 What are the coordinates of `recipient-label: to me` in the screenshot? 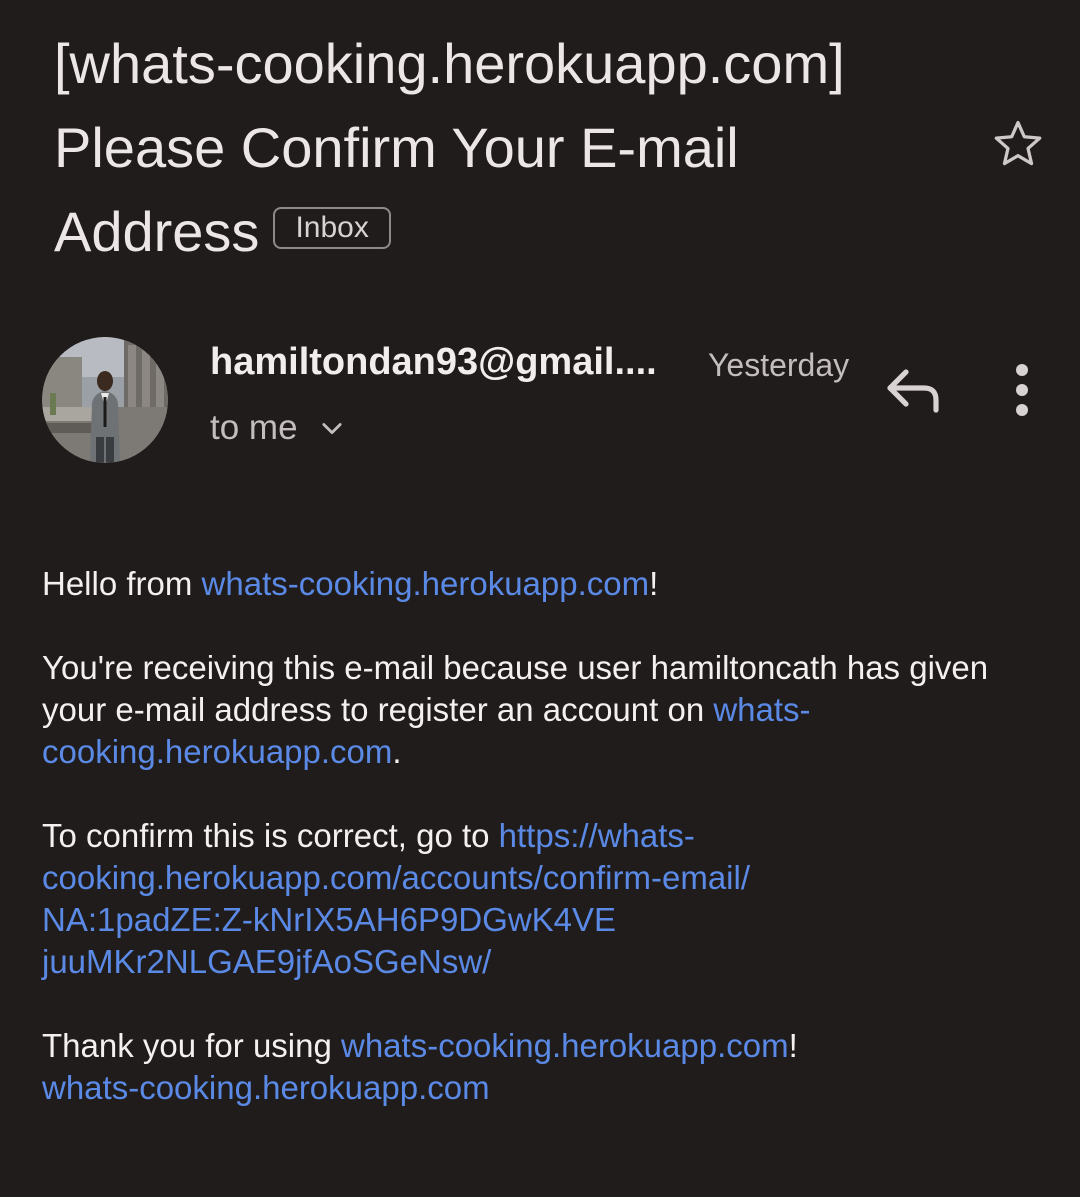 It's located at (254, 427).